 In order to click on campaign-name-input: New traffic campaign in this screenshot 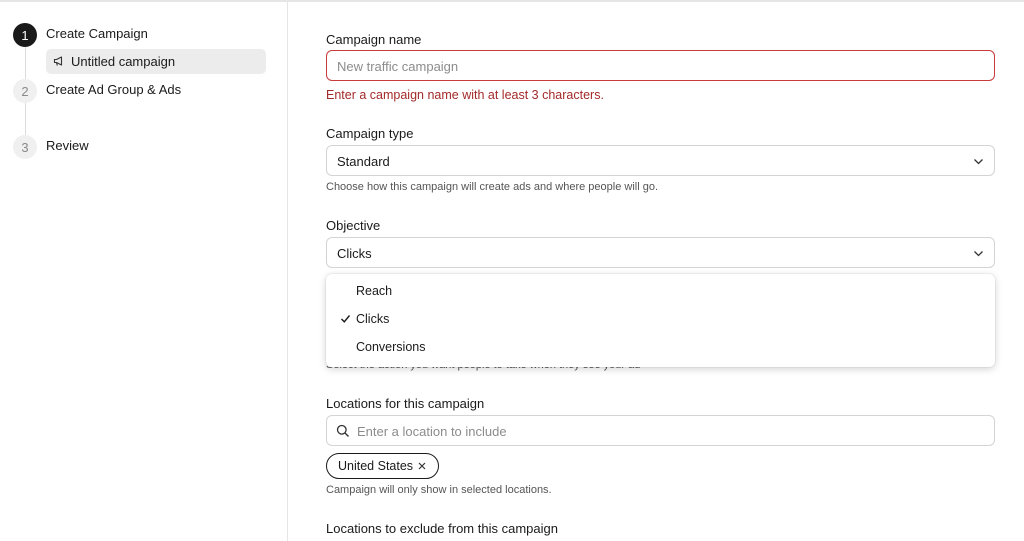, I will do `click(660, 65)`.